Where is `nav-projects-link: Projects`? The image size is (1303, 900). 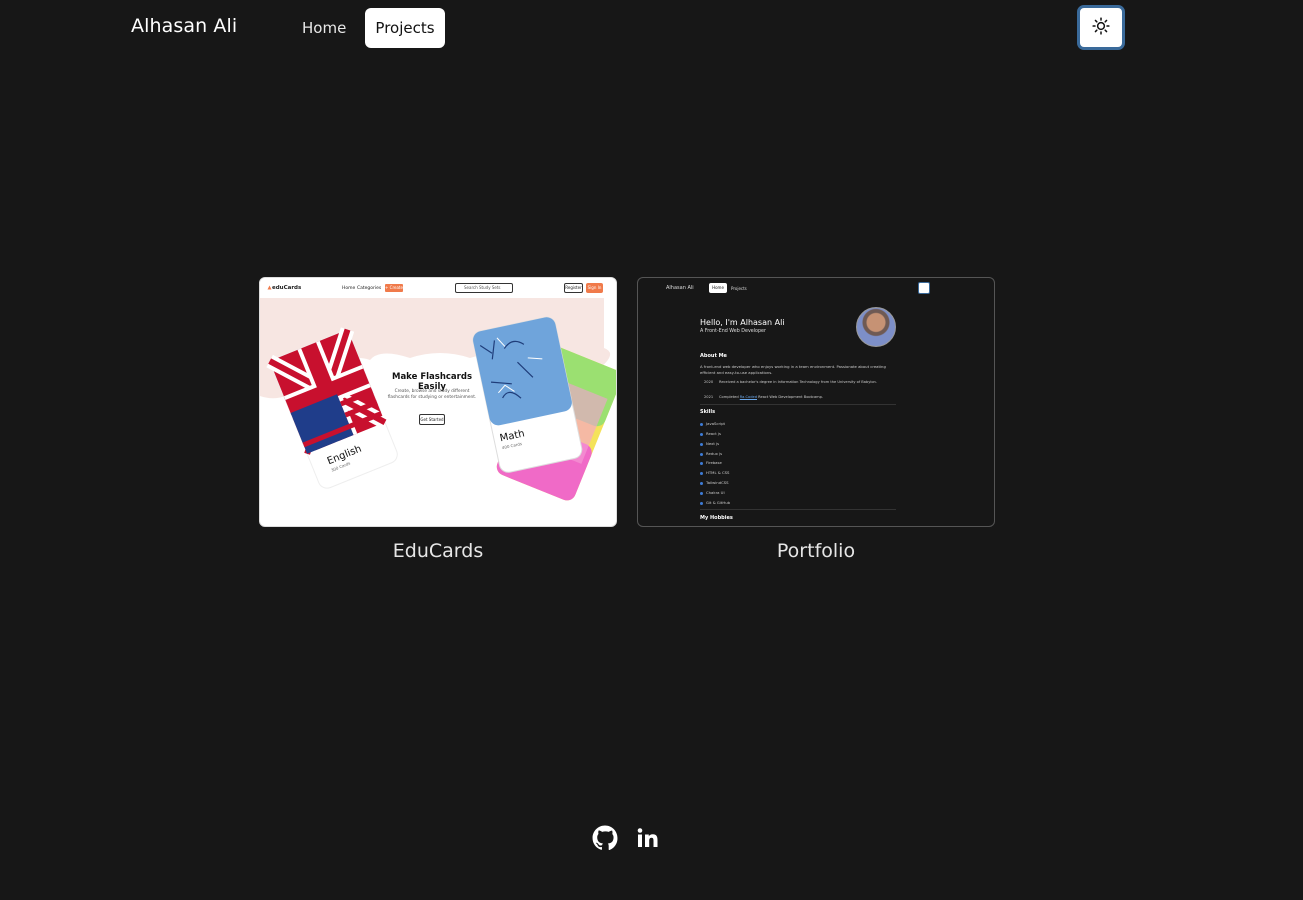
nav-projects-link: Projects is located at coordinates (405, 28).